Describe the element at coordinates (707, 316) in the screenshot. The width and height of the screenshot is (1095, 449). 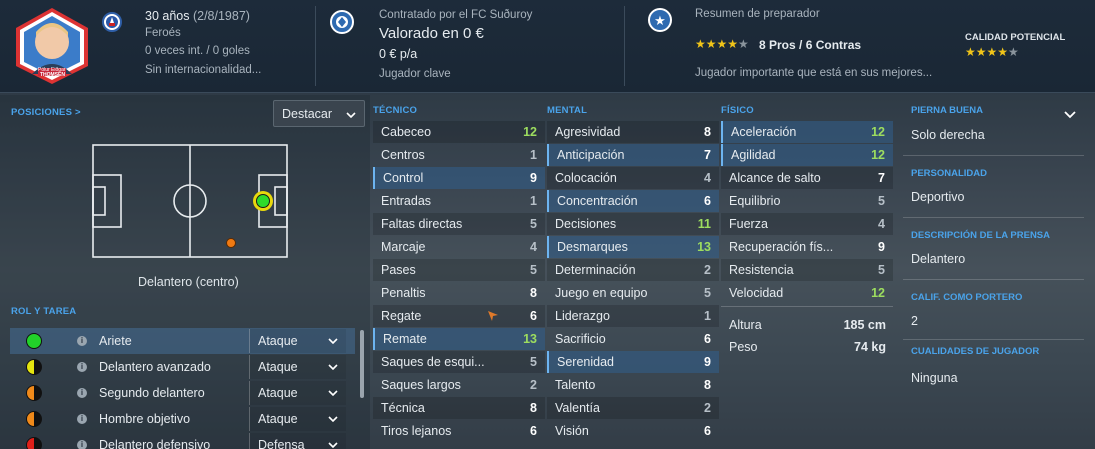
I see `attribute-value: 1` at that location.